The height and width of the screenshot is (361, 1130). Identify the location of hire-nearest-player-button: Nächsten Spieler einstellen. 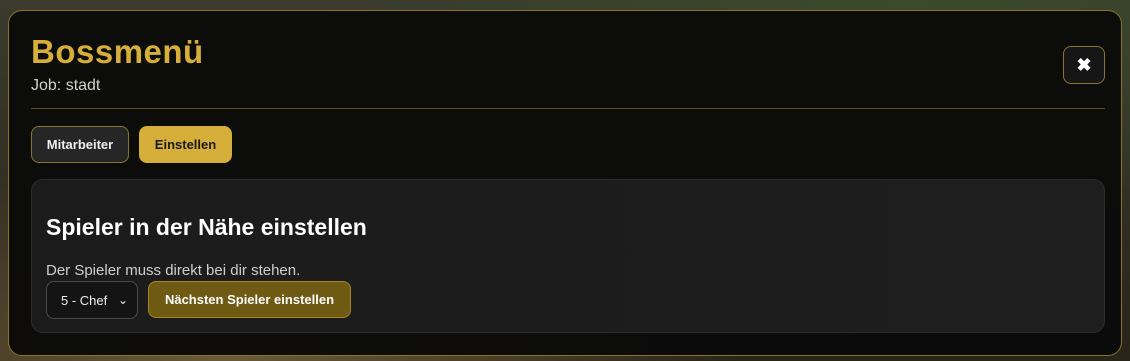
(249, 299).